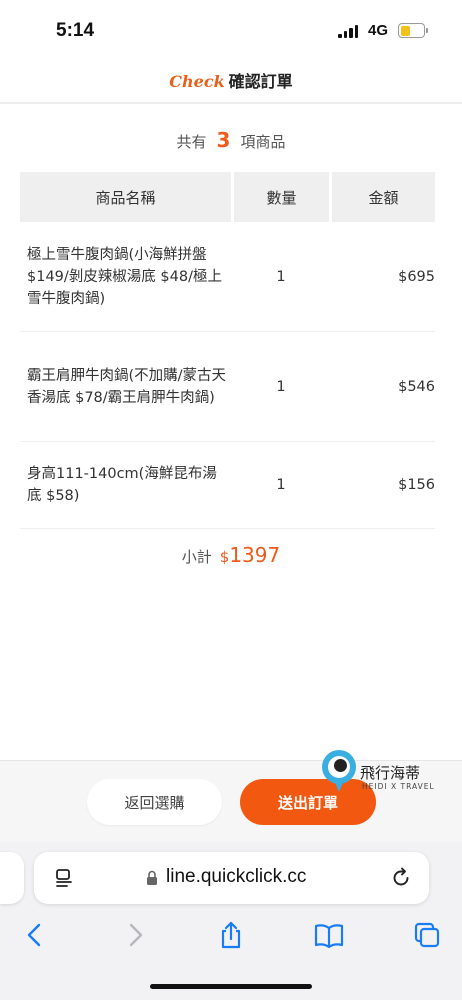 The width and height of the screenshot is (462, 1000). I want to click on table-row: 霸王肩胛牛肉鍋(不加購/蒙古天香湯底 $78/霸王肩胛牛肉鍋) 1 $546, so click(227, 387).